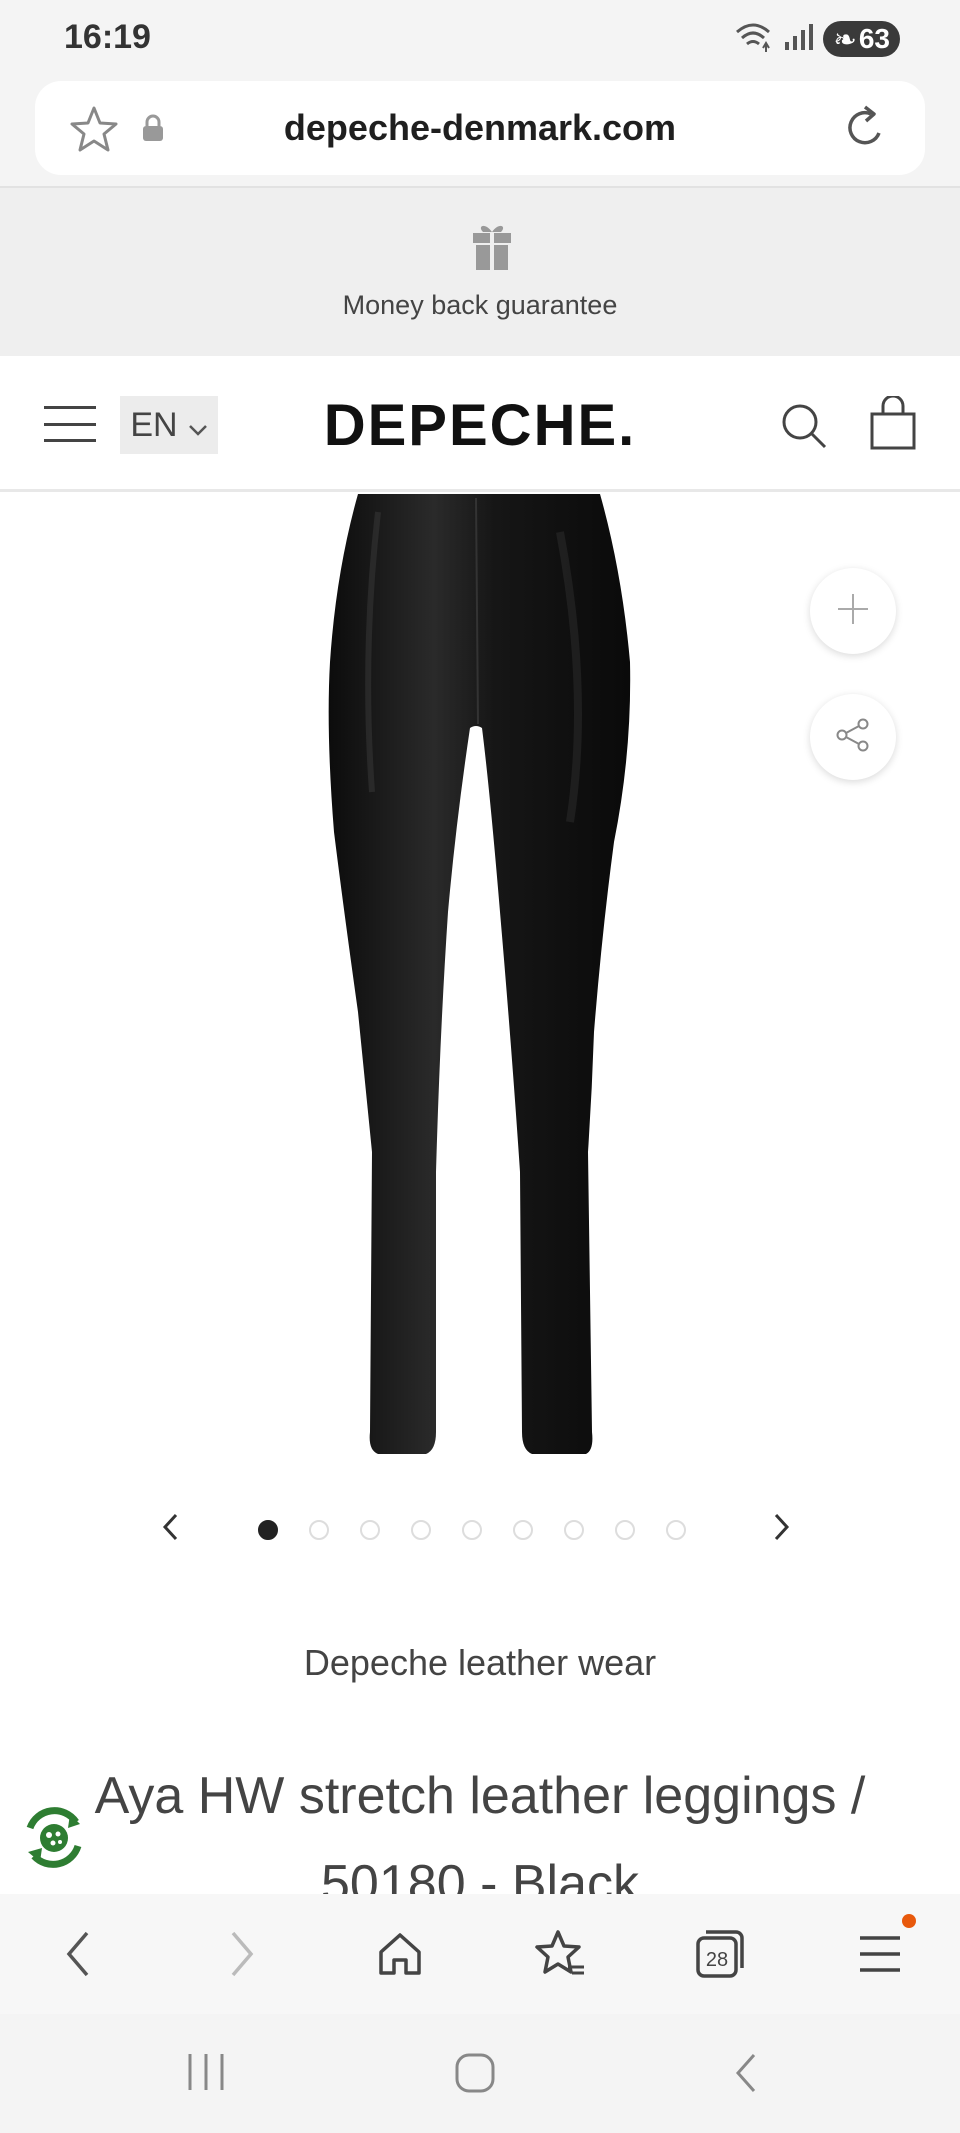 This screenshot has height=2133, width=960. What do you see at coordinates (400, 1954) in the screenshot?
I see `home-icon` at bounding box center [400, 1954].